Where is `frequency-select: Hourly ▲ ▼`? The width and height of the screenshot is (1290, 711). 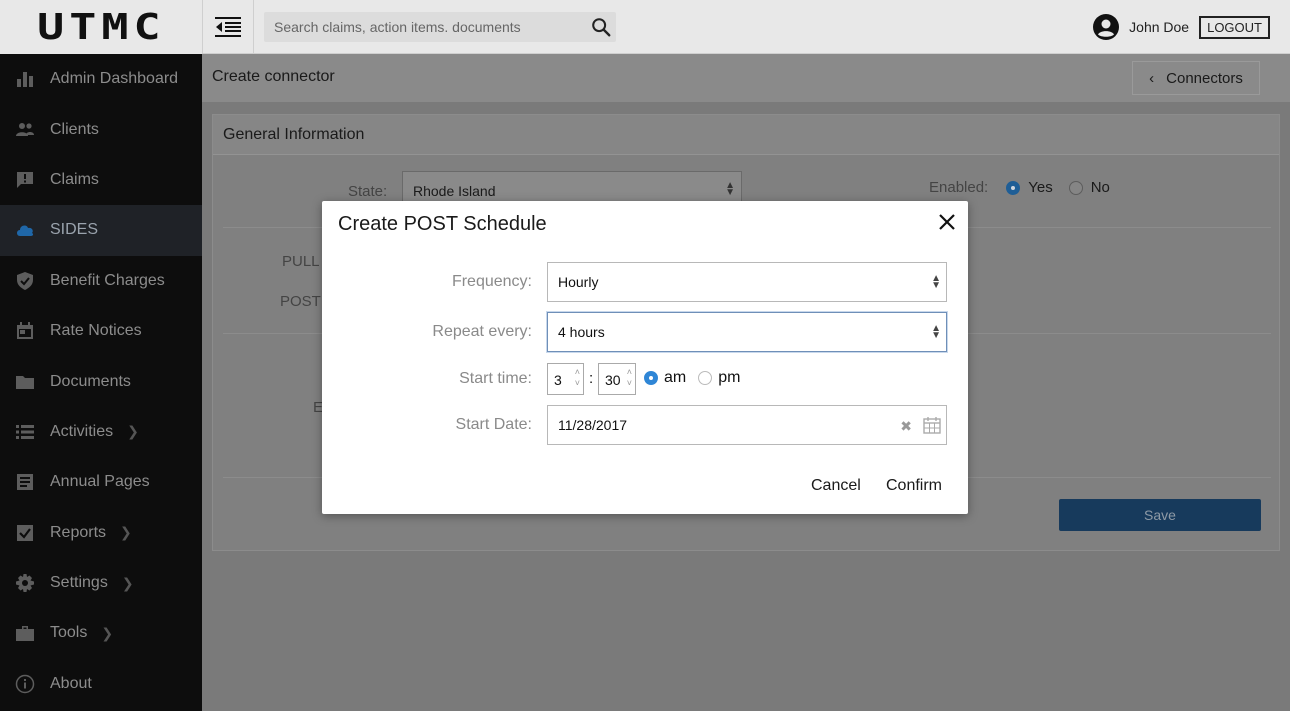 frequency-select: Hourly ▲ ▼ is located at coordinates (747, 282).